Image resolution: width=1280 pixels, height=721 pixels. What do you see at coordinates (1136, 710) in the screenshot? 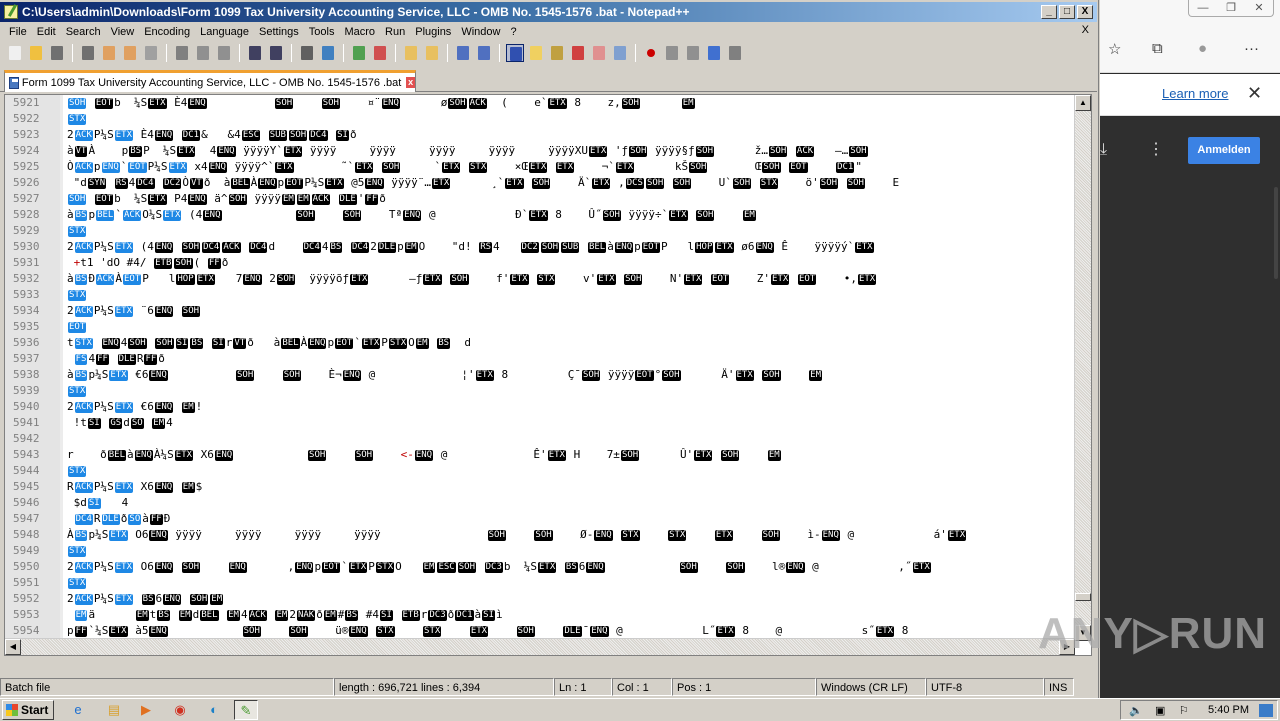
I see `volume-icon: 🔈` at bounding box center [1136, 710].